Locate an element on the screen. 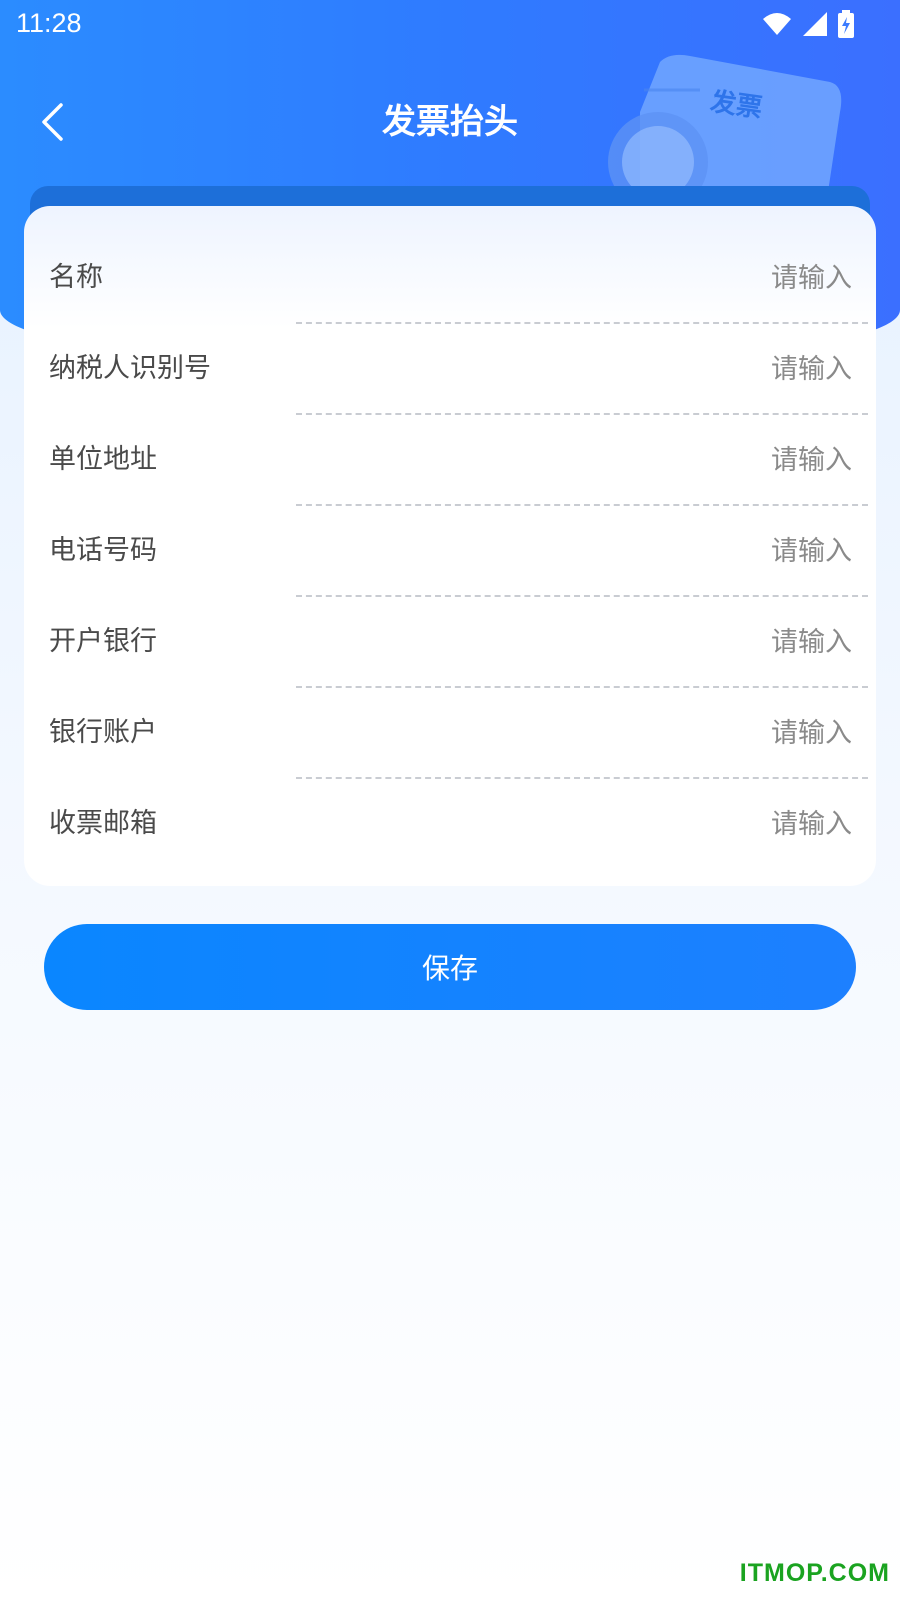  form-row-bank-account: 银行账户 is located at coordinates (450, 737).